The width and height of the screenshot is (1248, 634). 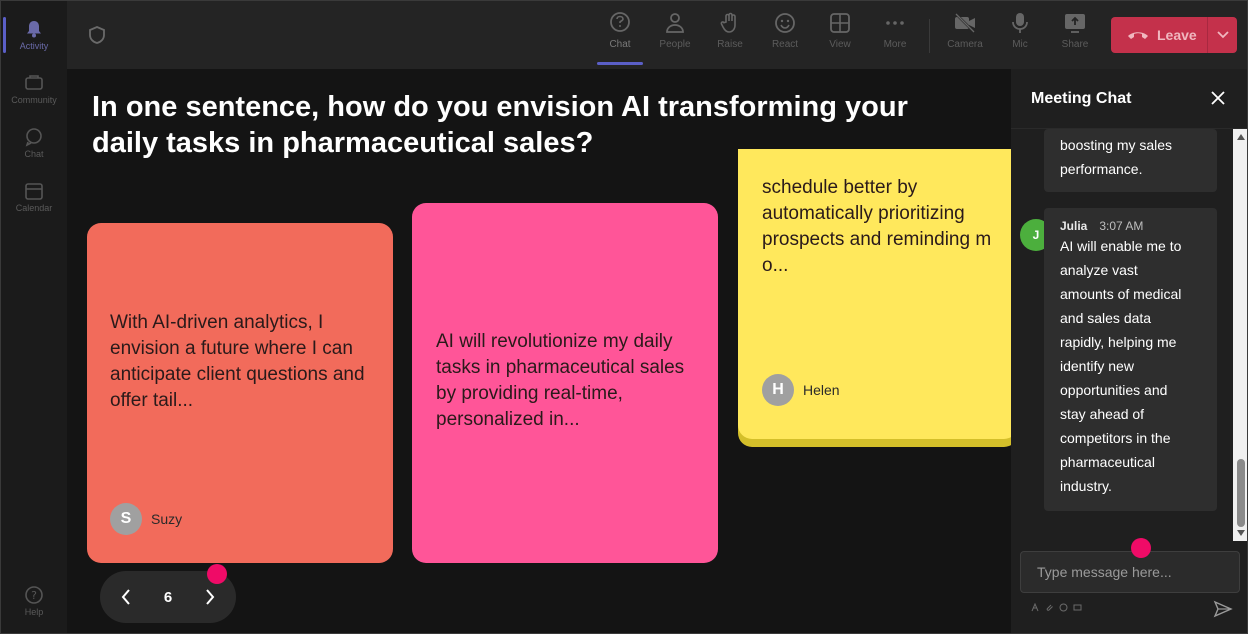 What do you see at coordinates (801, 390) in the screenshot?
I see `card-author: H Helen` at bounding box center [801, 390].